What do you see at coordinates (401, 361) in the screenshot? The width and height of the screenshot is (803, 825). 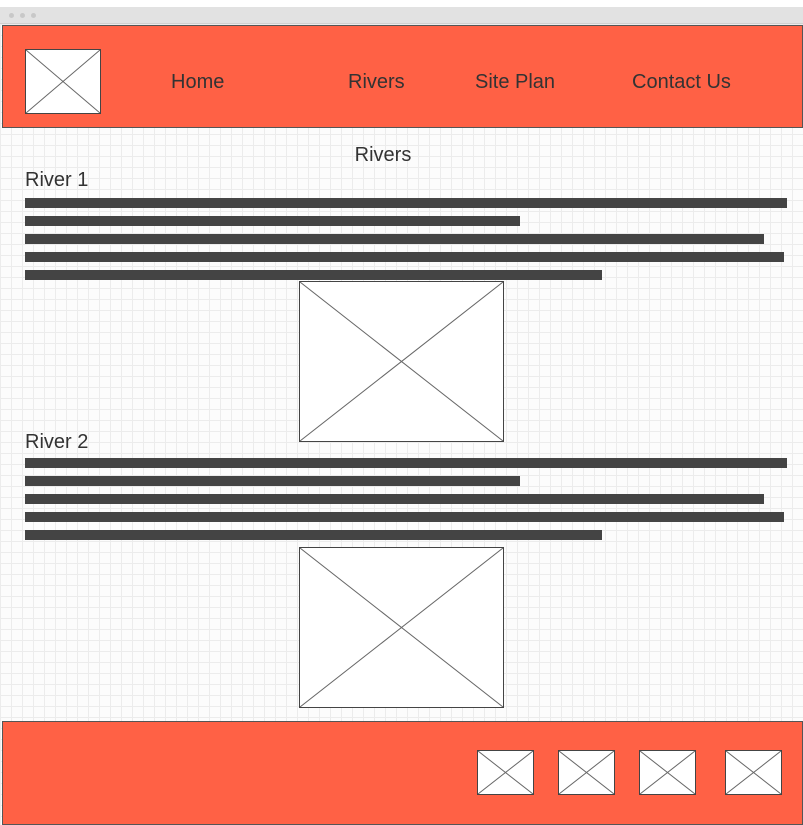 I see `river-1-image-placeholder-icon` at bounding box center [401, 361].